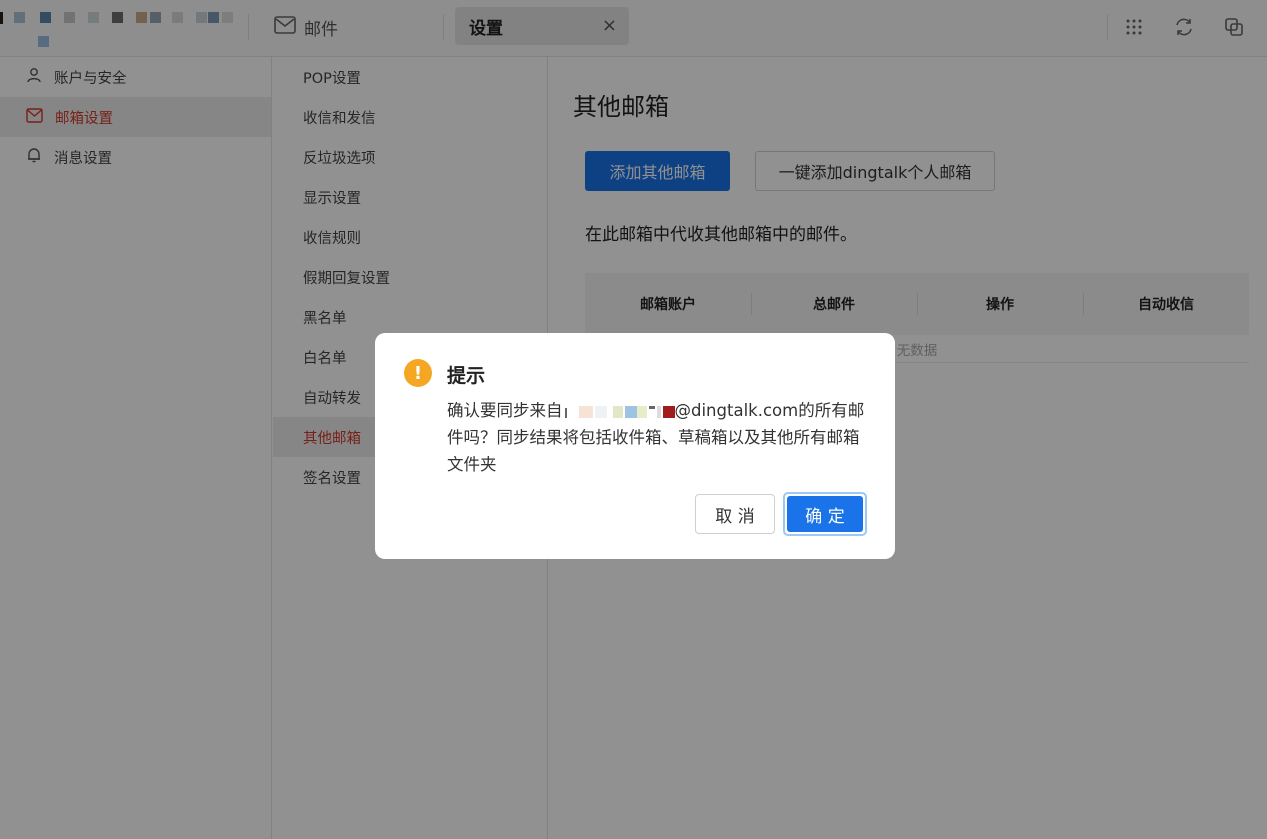 The width and height of the screenshot is (1267, 839). What do you see at coordinates (418, 373) in the screenshot?
I see `warning-icon: !` at bounding box center [418, 373].